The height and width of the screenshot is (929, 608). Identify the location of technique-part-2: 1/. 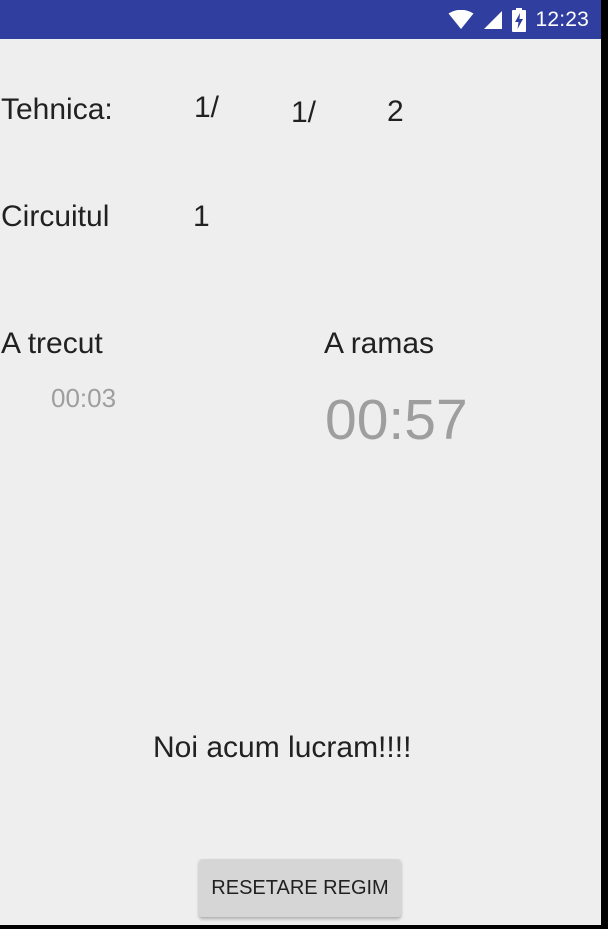
(304, 112).